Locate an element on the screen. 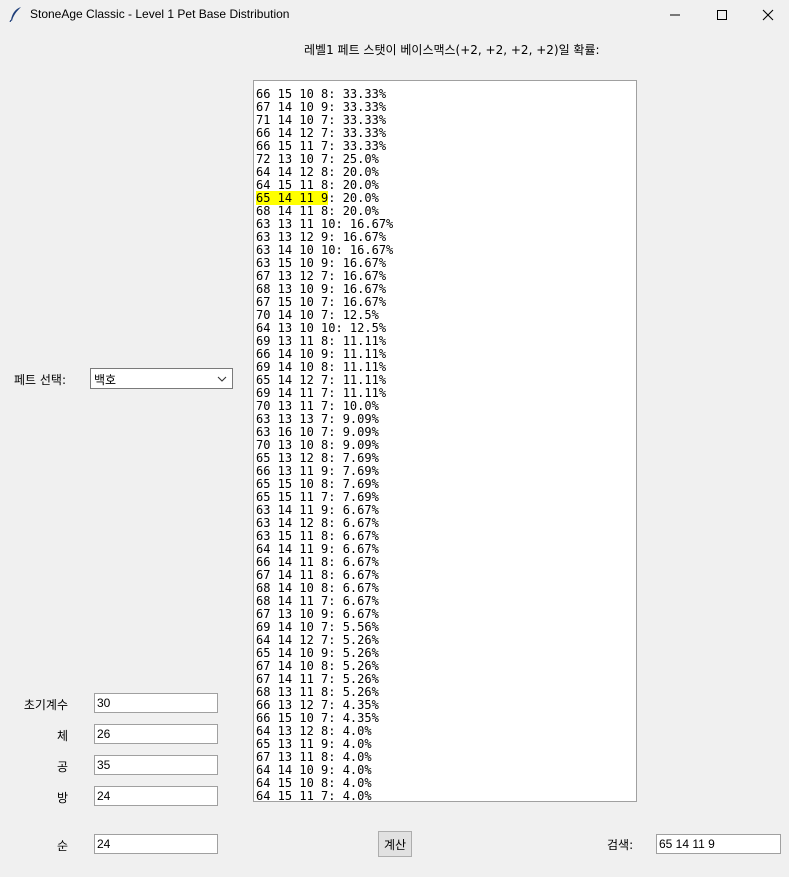 The width and height of the screenshot is (789, 877). calculate-button: 계산 is located at coordinates (395, 844).